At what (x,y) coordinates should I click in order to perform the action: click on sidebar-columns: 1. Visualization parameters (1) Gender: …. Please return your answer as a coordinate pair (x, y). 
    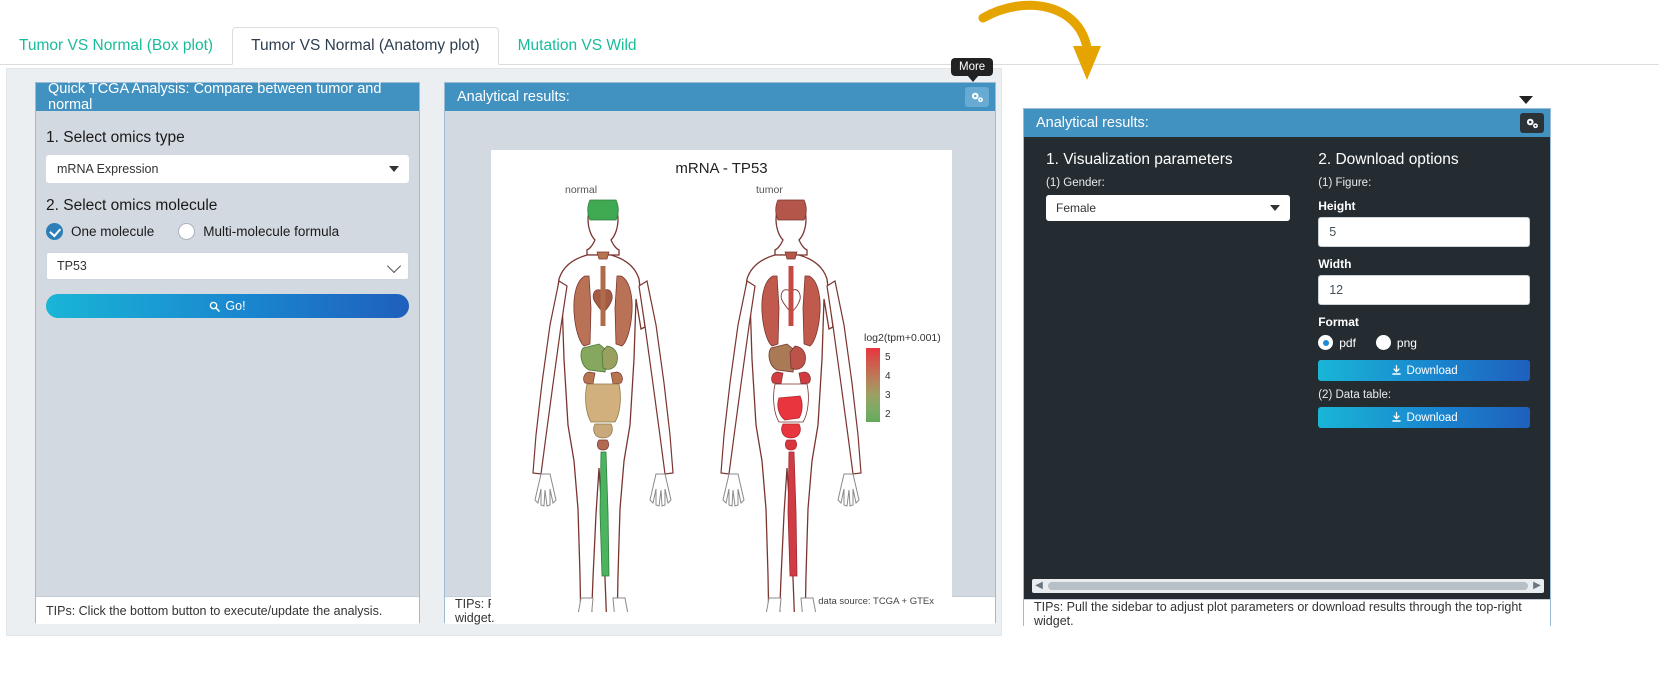
    Looking at the image, I should click on (1288, 289).